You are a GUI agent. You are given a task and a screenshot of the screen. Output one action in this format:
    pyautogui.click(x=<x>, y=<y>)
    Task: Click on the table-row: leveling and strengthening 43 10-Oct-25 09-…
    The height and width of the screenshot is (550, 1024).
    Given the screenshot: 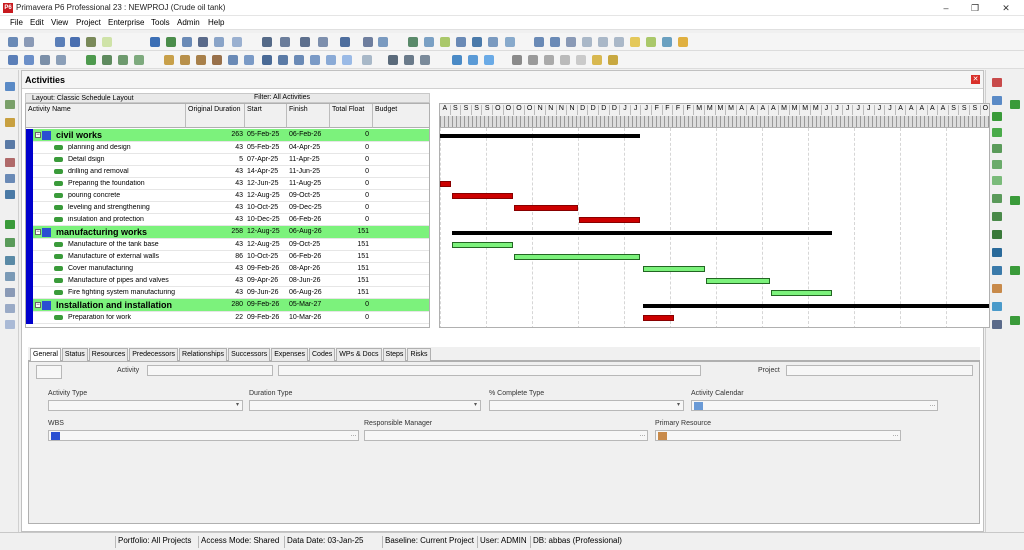 What is the action you would take?
    pyautogui.click(x=227, y=208)
    